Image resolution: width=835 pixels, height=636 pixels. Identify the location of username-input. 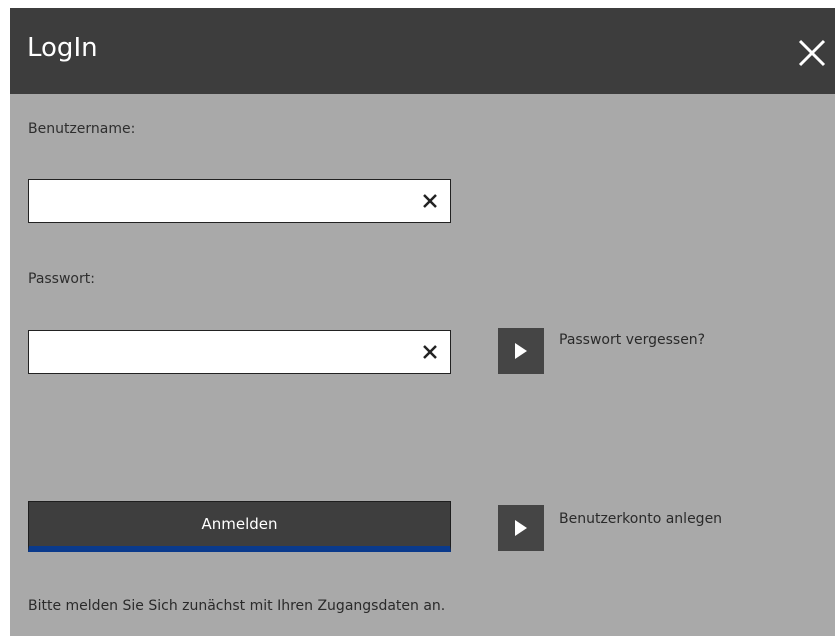
(219, 201).